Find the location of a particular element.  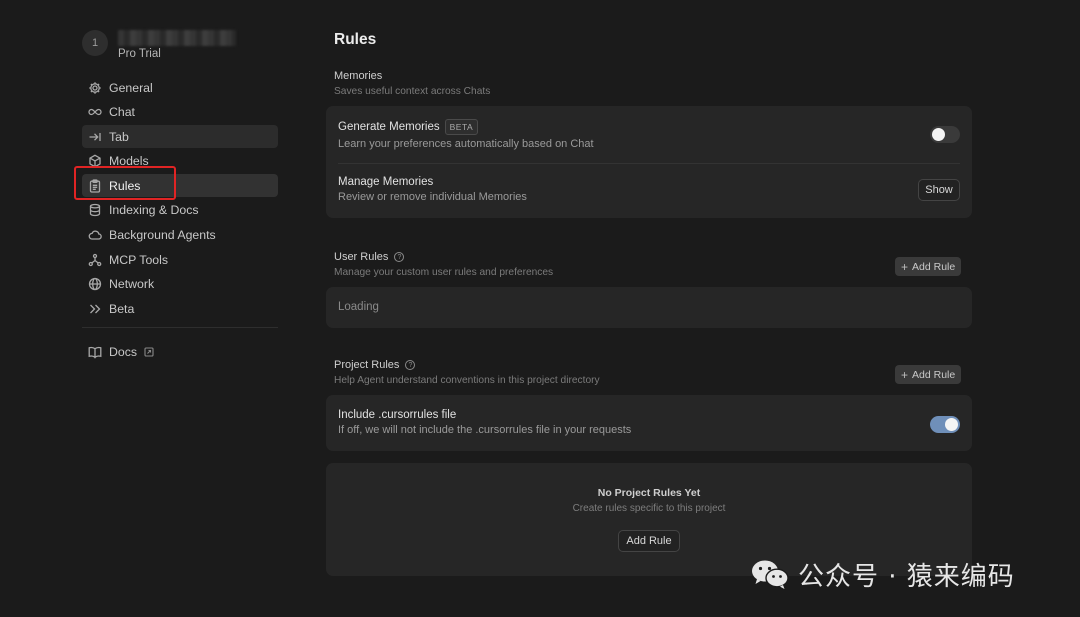

show-memories-button: Show is located at coordinates (939, 190).